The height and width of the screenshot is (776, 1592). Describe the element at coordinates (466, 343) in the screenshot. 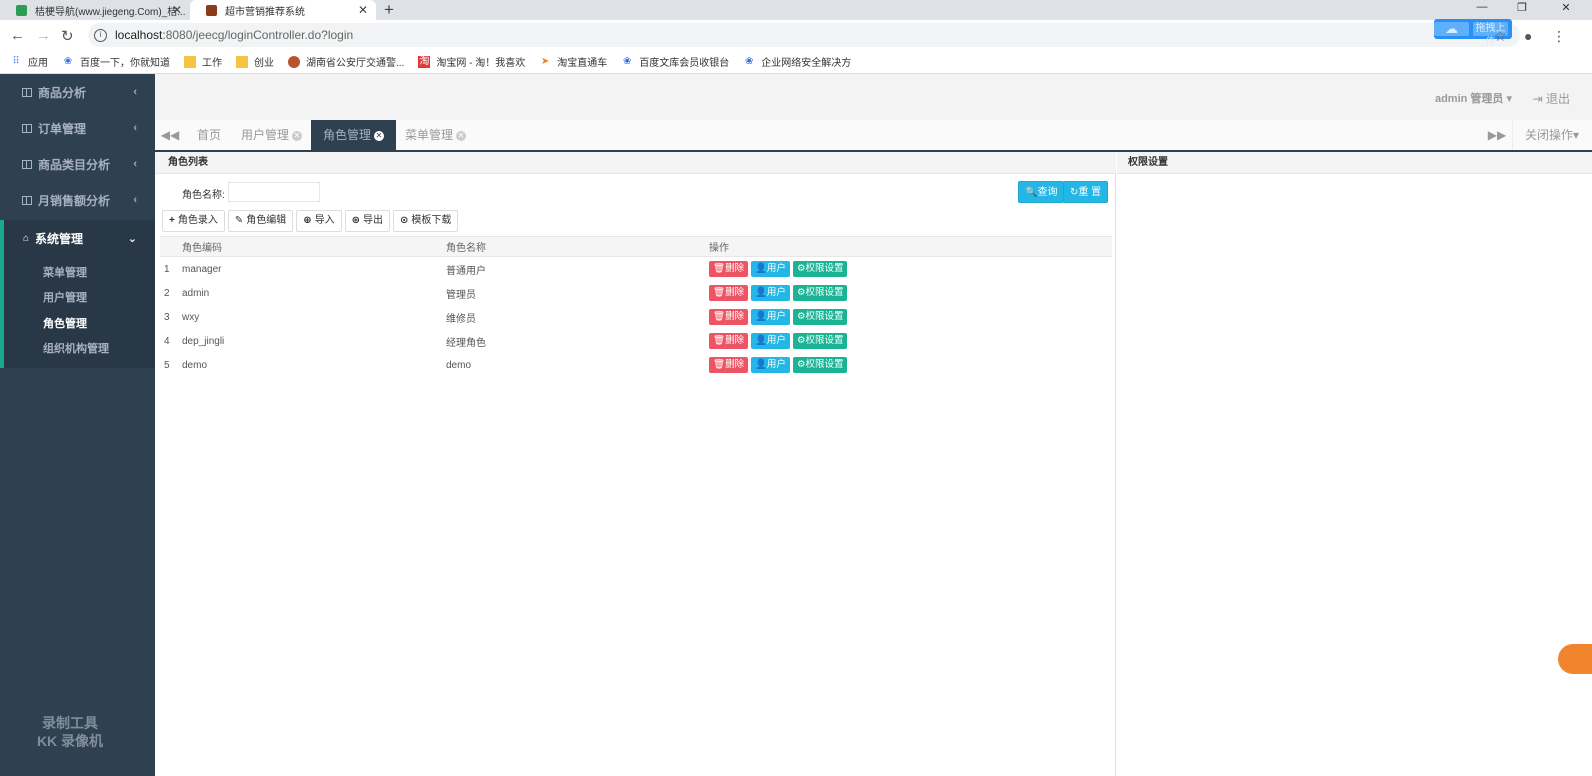

I see `role-name: 经理角色` at that location.